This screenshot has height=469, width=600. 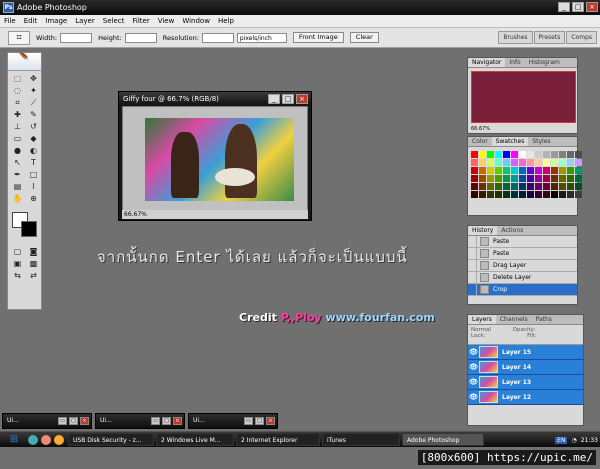 I want to click on tab-navigator: Navigator, so click(x=487, y=62).